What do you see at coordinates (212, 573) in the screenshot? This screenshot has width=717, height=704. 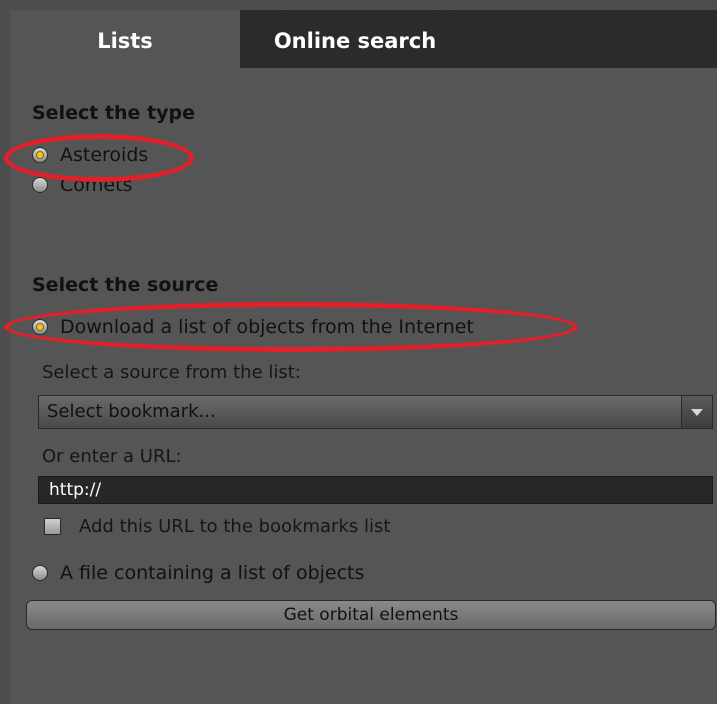 I see `file-label: A file containing a list of objects` at bounding box center [212, 573].